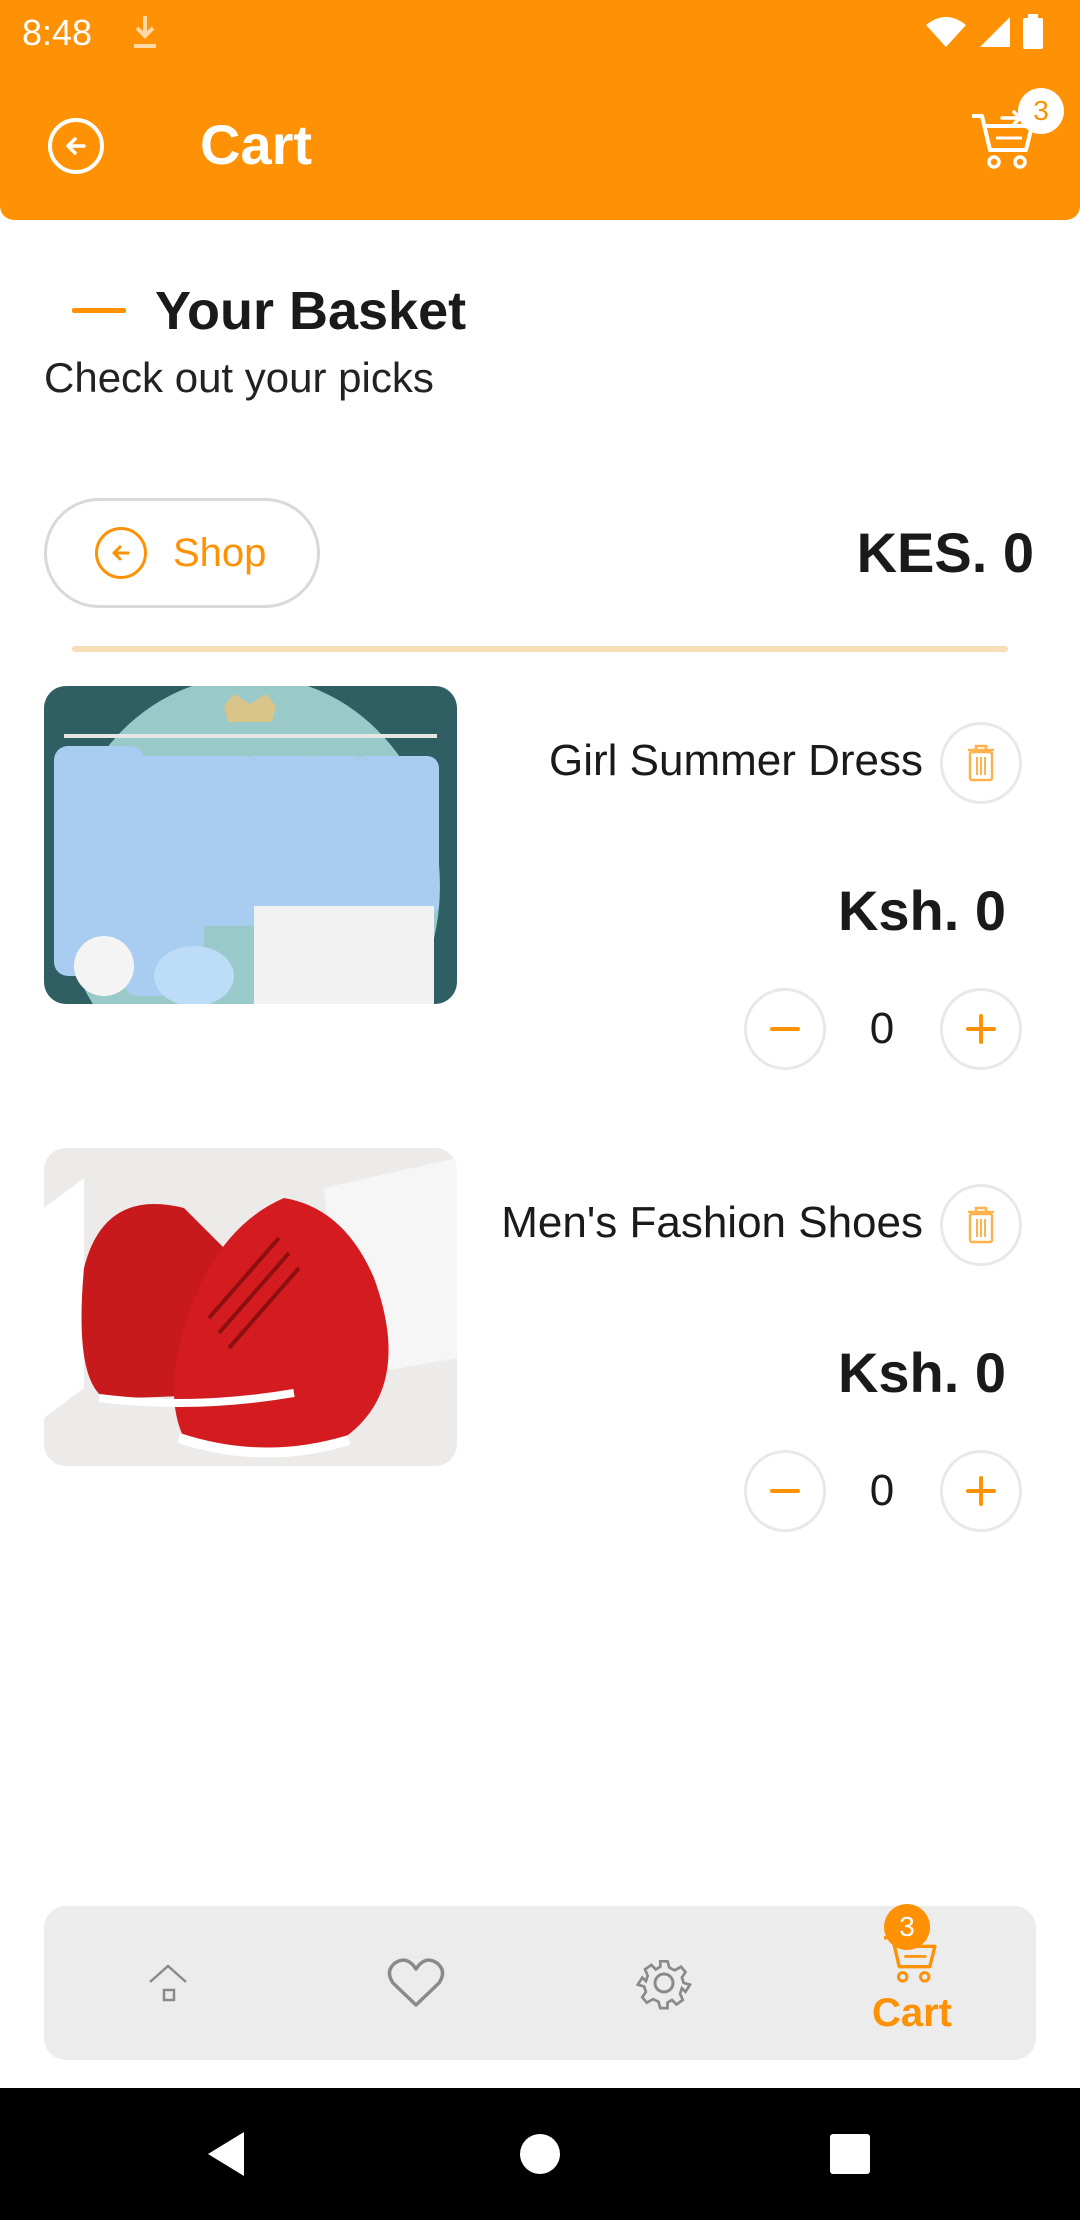 This screenshot has width=1080, height=2220. I want to click on shop-button-label: Shop, so click(220, 552).